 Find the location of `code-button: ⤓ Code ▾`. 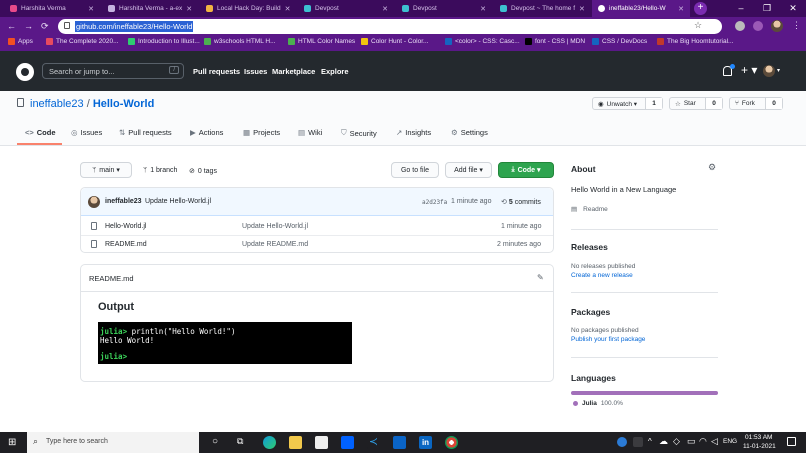

code-button: ⤓ Code ▾ is located at coordinates (526, 170).